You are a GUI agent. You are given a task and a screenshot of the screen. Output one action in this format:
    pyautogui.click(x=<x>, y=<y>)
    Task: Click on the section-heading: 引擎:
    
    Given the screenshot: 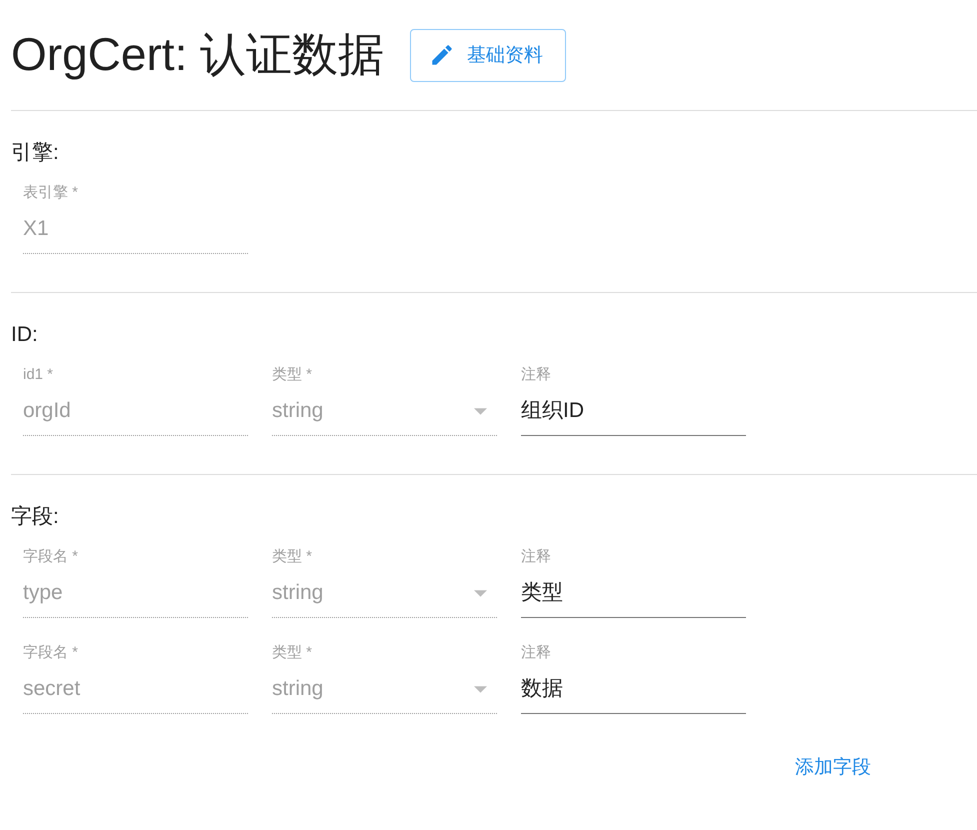 What is the action you would take?
    pyautogui.click(x=35, y=153)
    